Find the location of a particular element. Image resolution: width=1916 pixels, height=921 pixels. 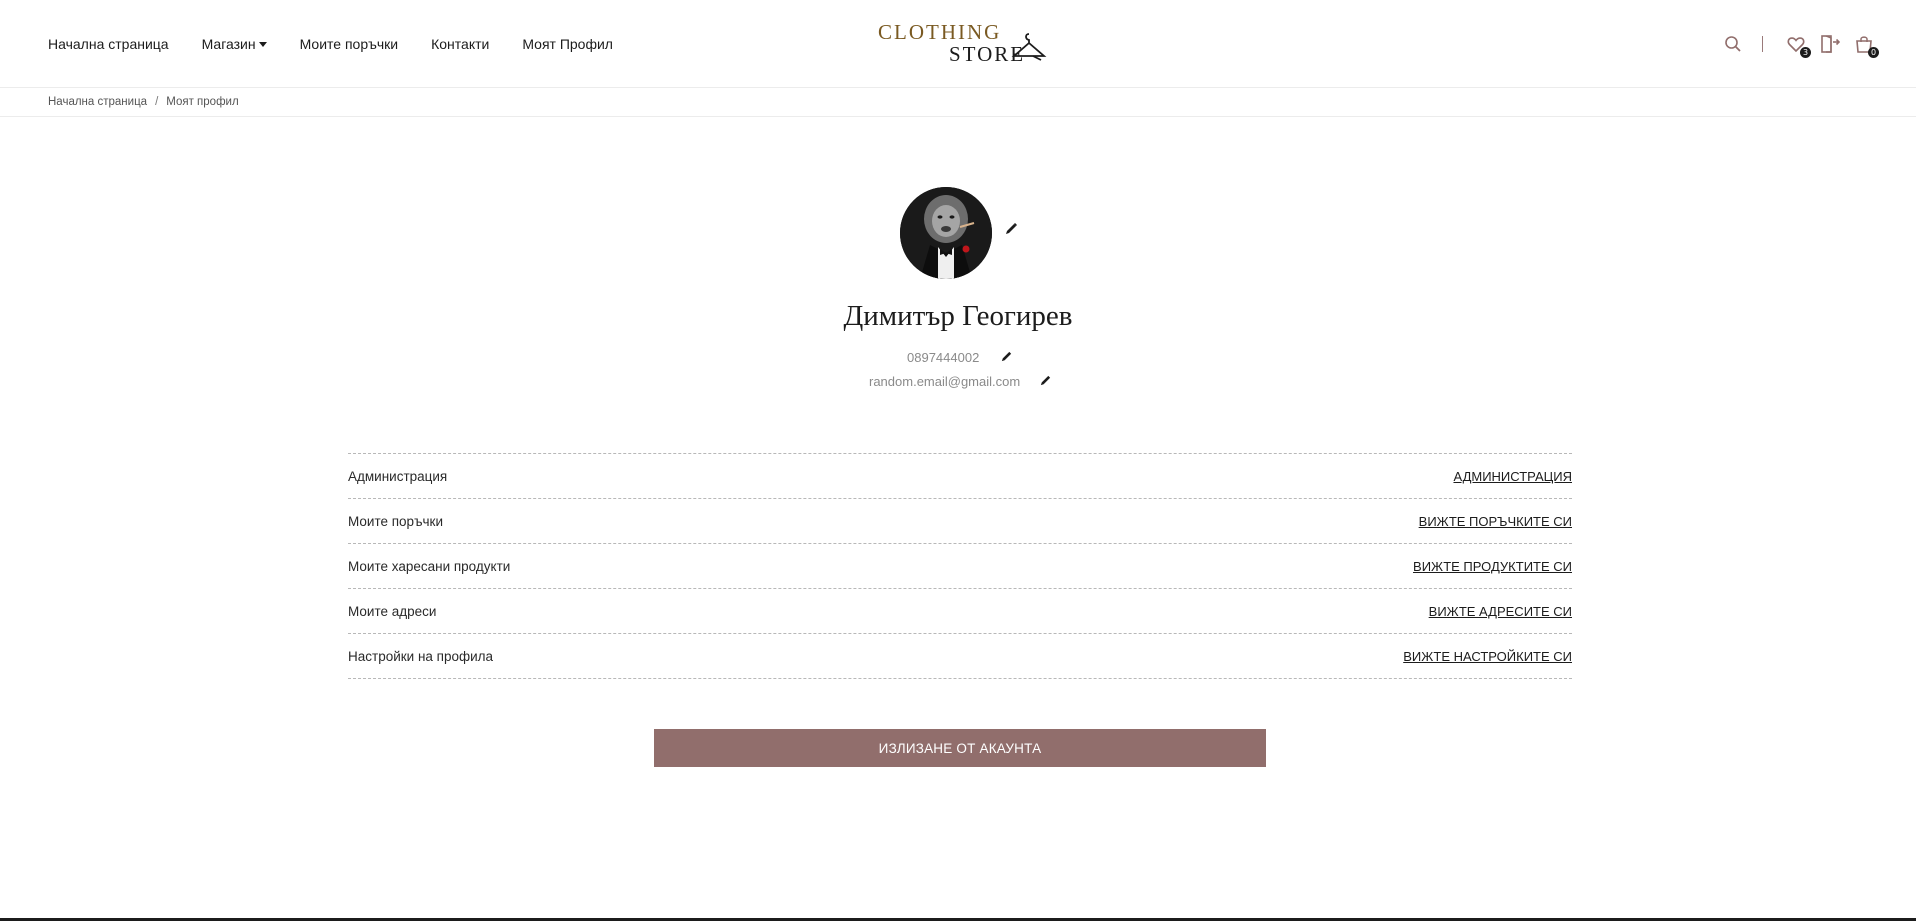

nav-my-profile-label: Моят Профил is located at coordinates (567, 44).